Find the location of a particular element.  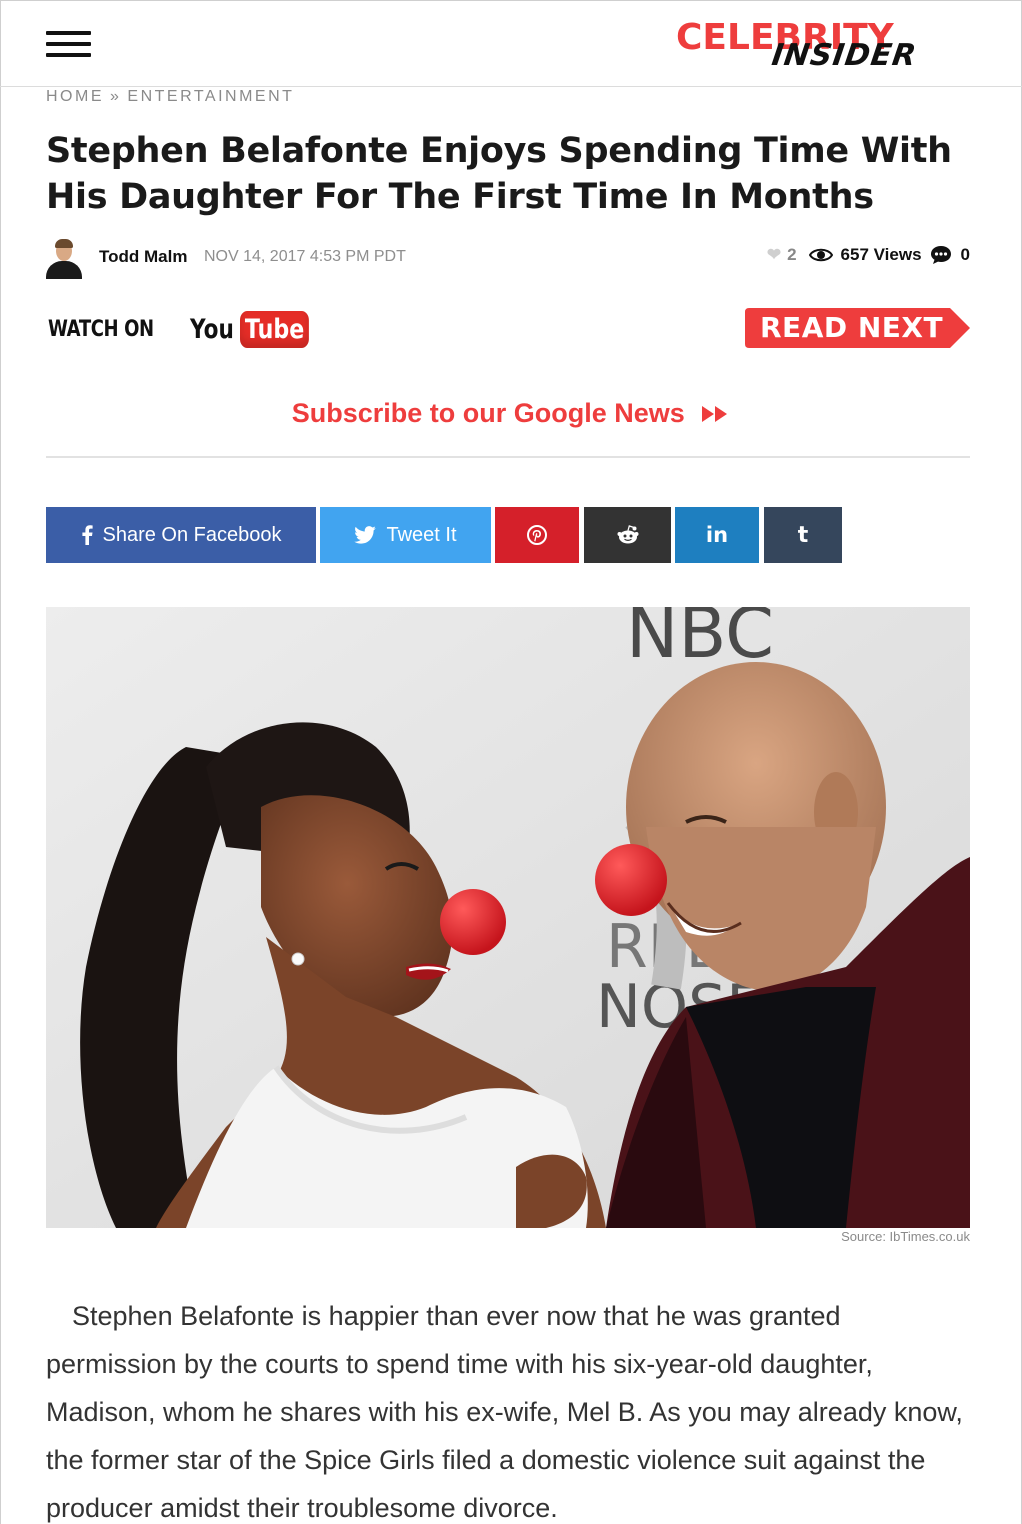

share-reddit-button is located at coordinates (627, 535).